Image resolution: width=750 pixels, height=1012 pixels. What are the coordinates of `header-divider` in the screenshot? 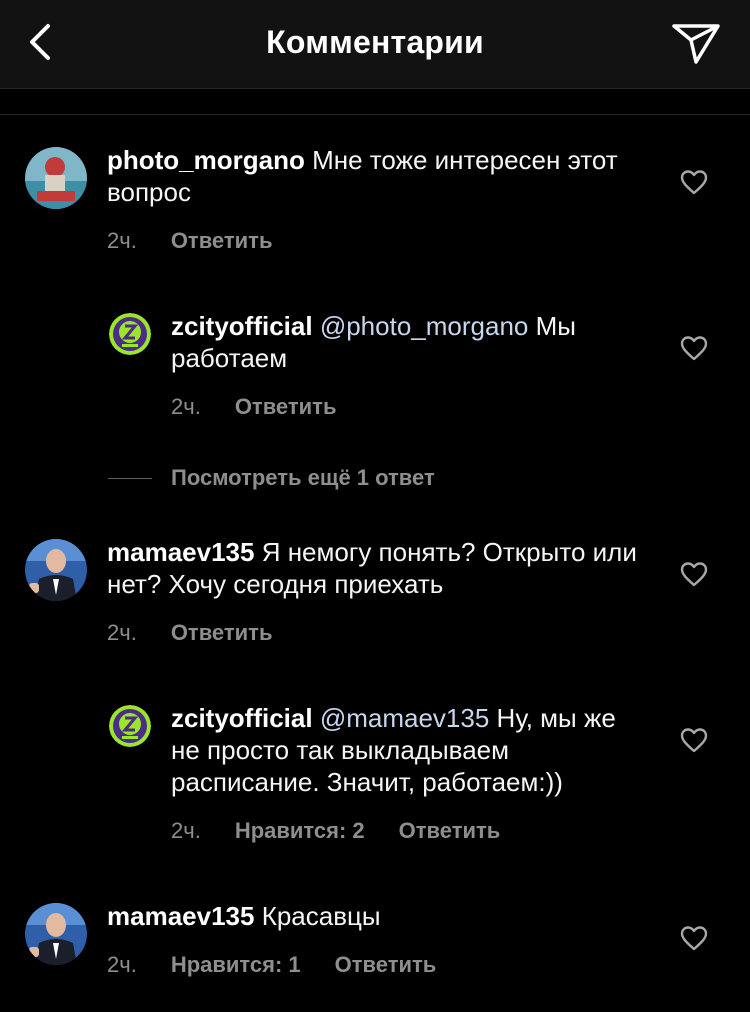 It's located at (375, 114).